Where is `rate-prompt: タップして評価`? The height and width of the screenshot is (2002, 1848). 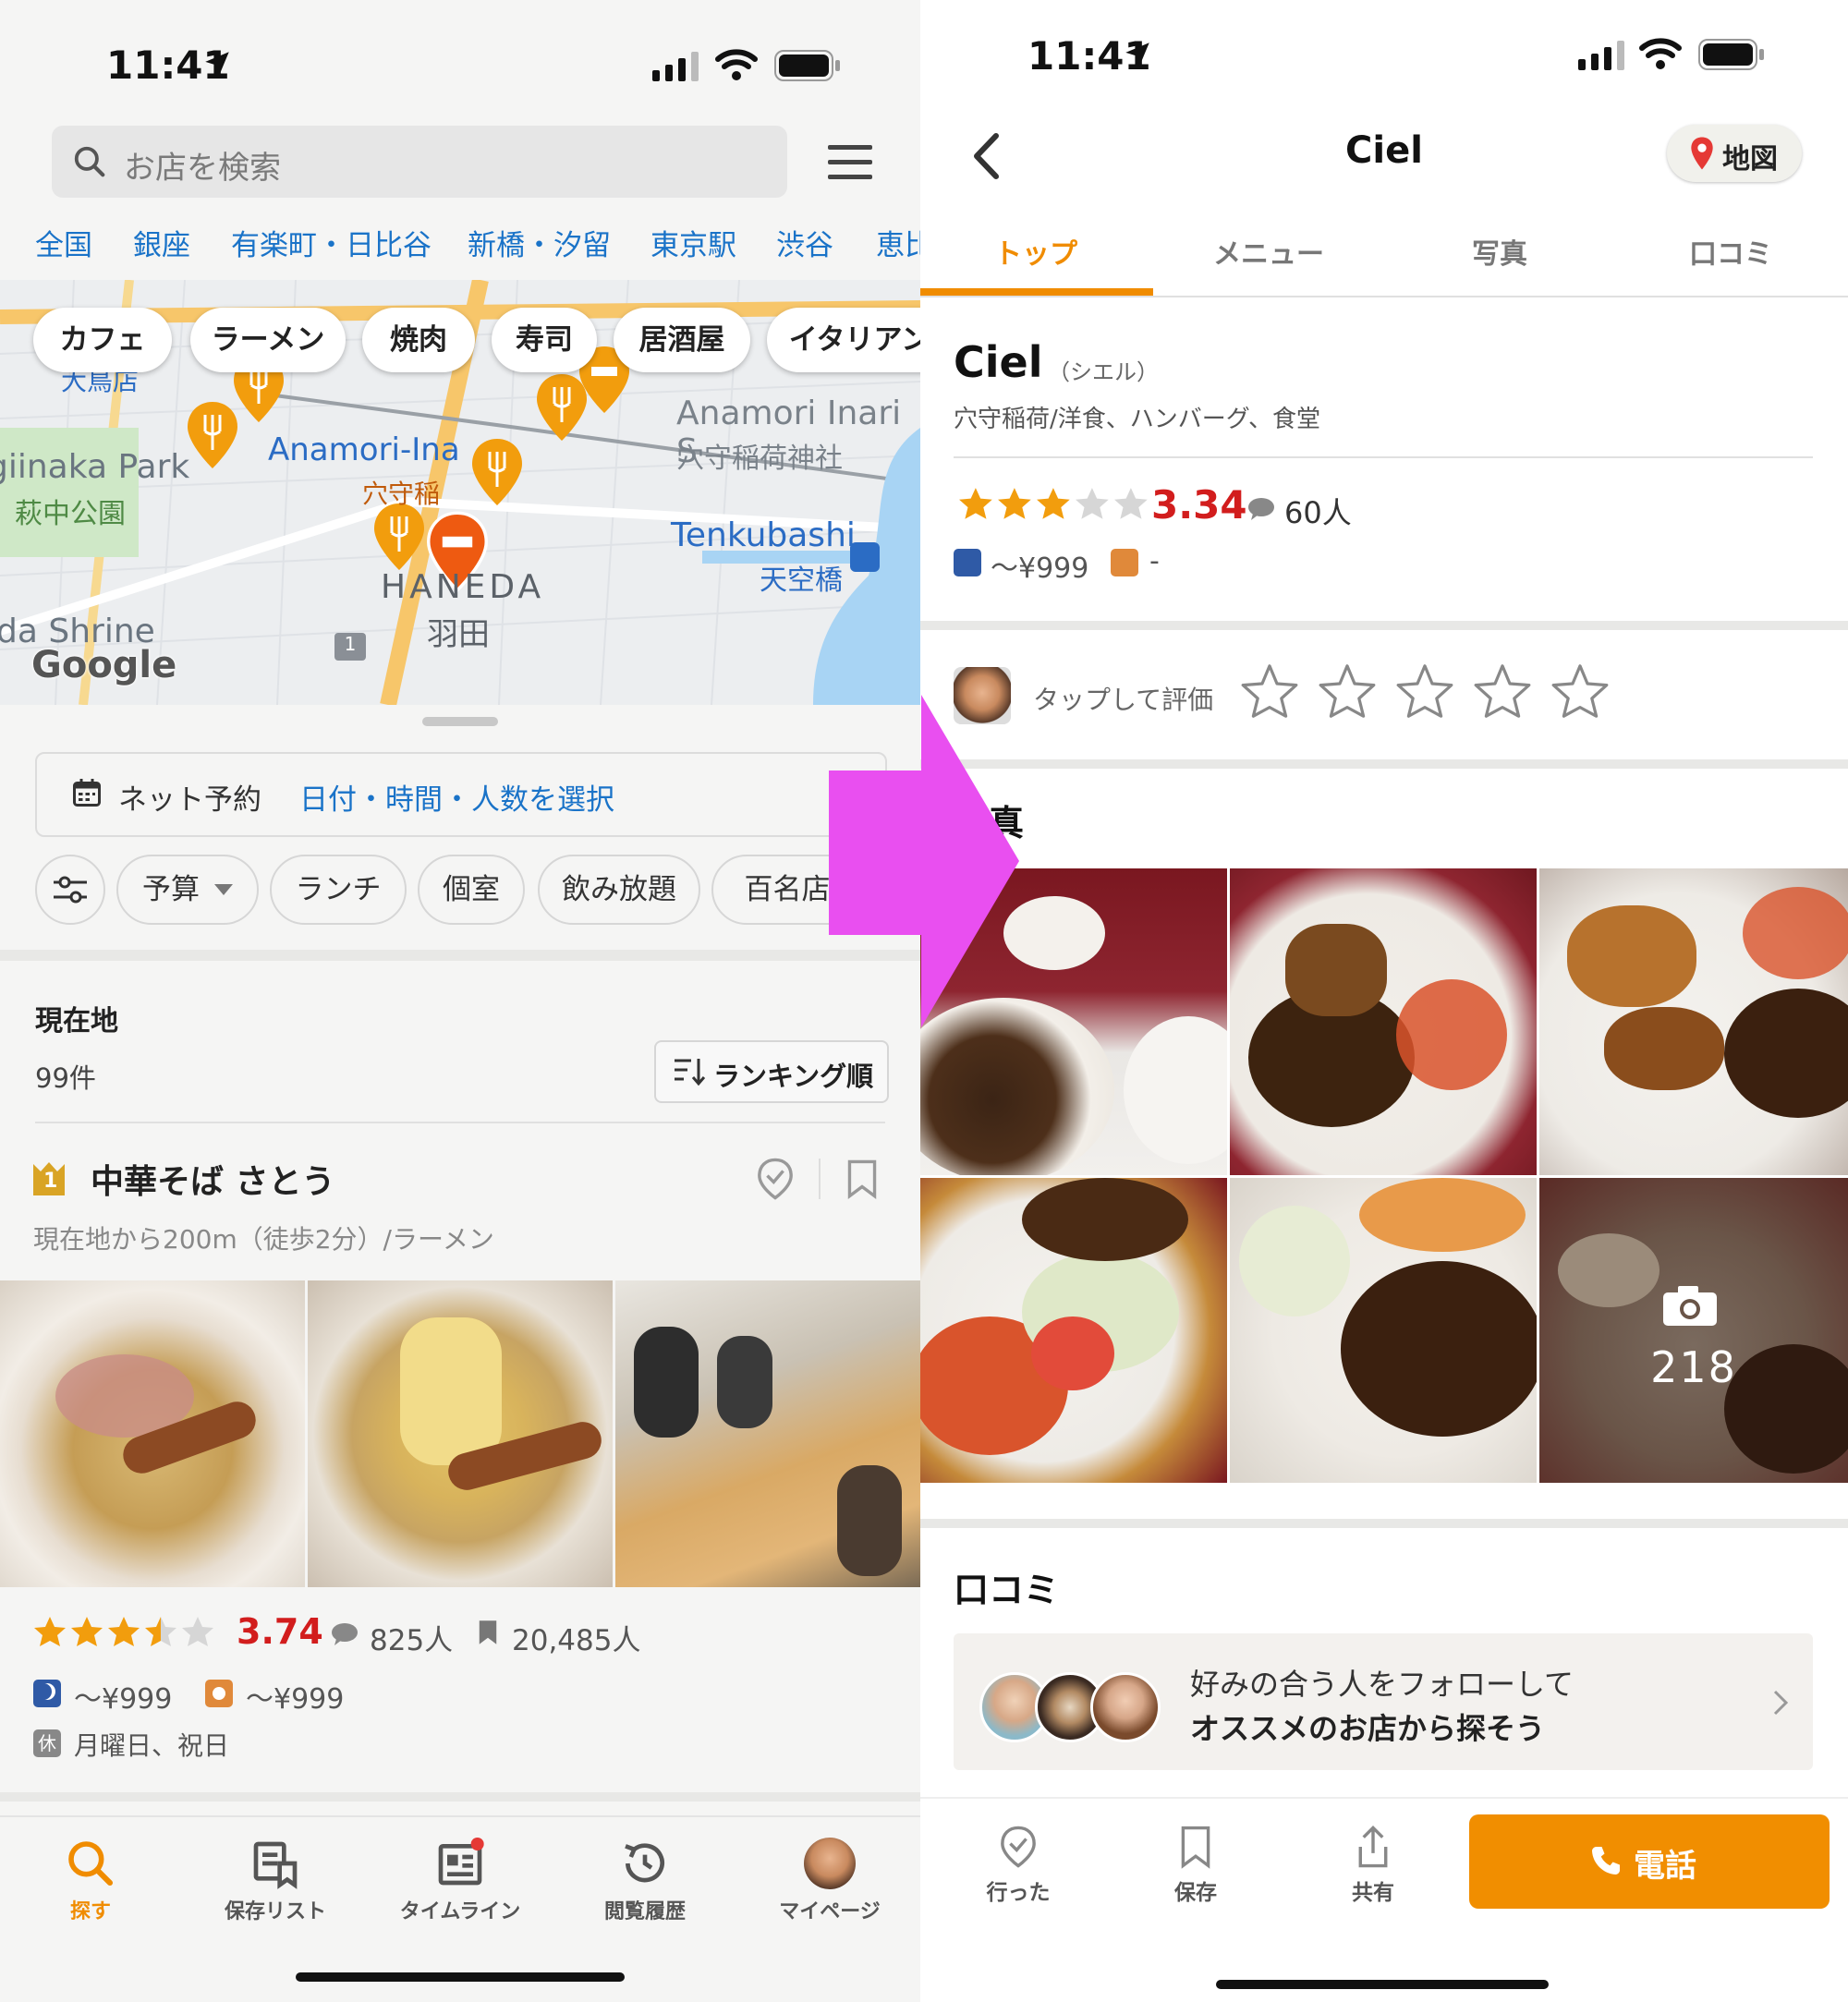 rate-prompt: タップして評価 is located at coordinates (1124, 700).